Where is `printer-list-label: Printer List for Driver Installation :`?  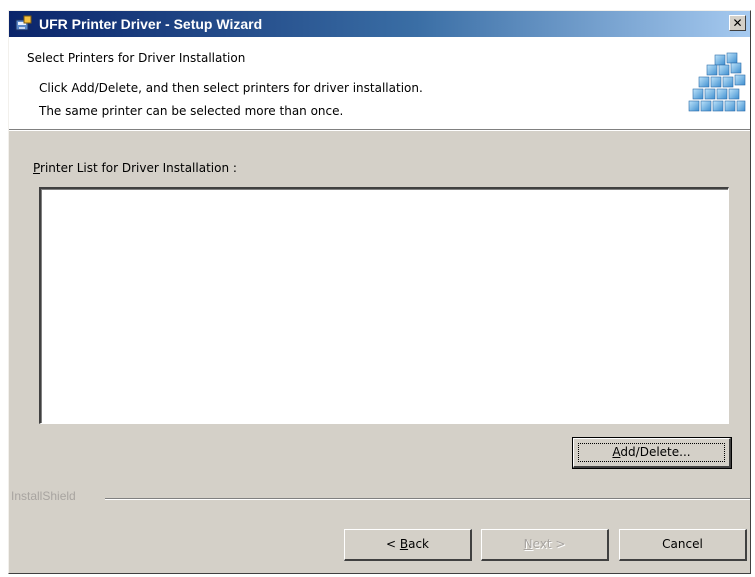
printer-list-label: Printer List for Driver Installation : is located at coordinates (135, 168).